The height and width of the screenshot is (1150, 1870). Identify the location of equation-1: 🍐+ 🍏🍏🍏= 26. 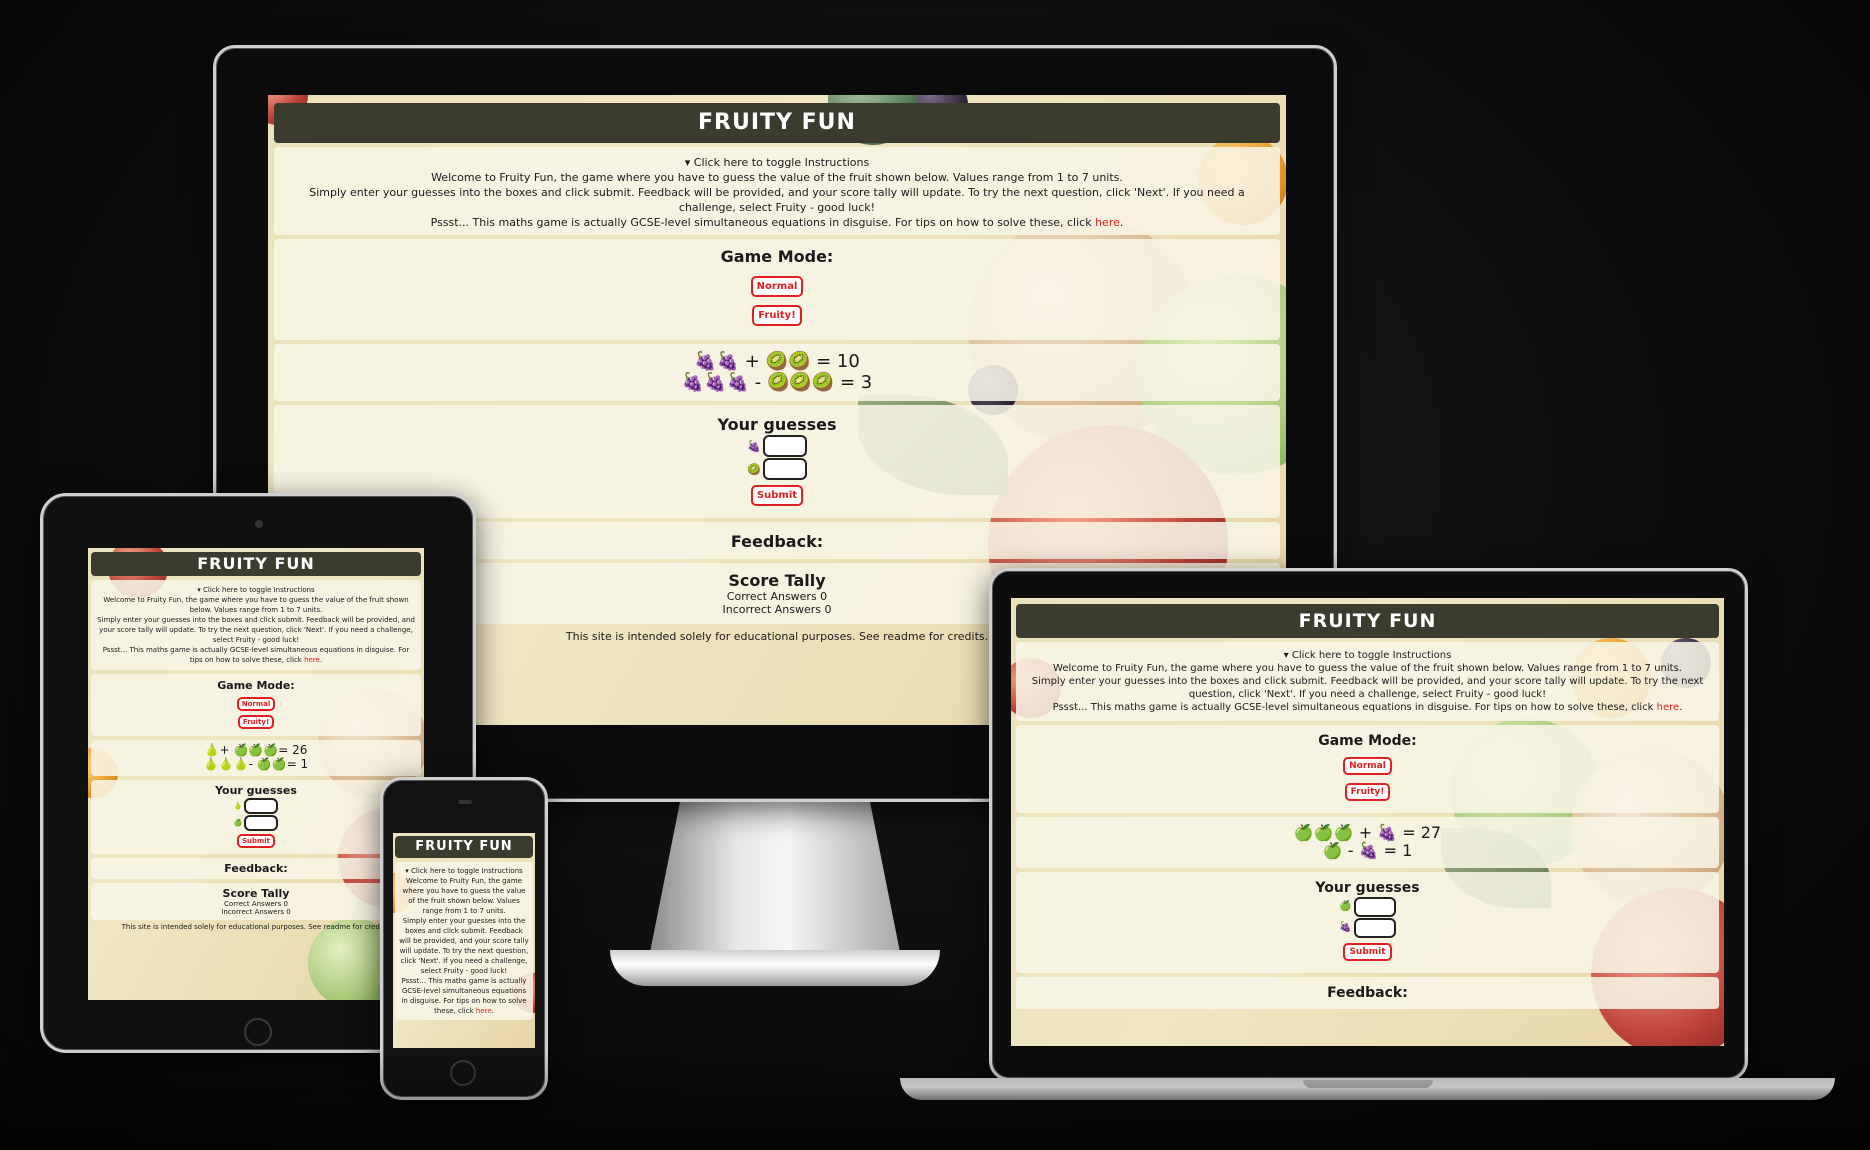
(256, 750).